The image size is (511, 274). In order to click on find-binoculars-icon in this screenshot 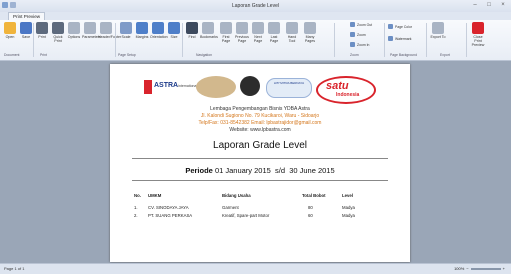, I will do `click(192, 28)`.